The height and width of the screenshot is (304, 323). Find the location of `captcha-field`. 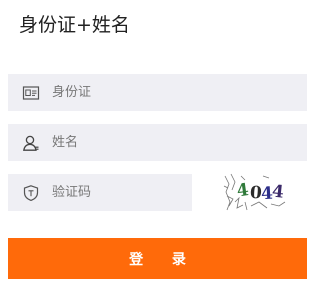

captcha-field is located at coordinates (115, 192).